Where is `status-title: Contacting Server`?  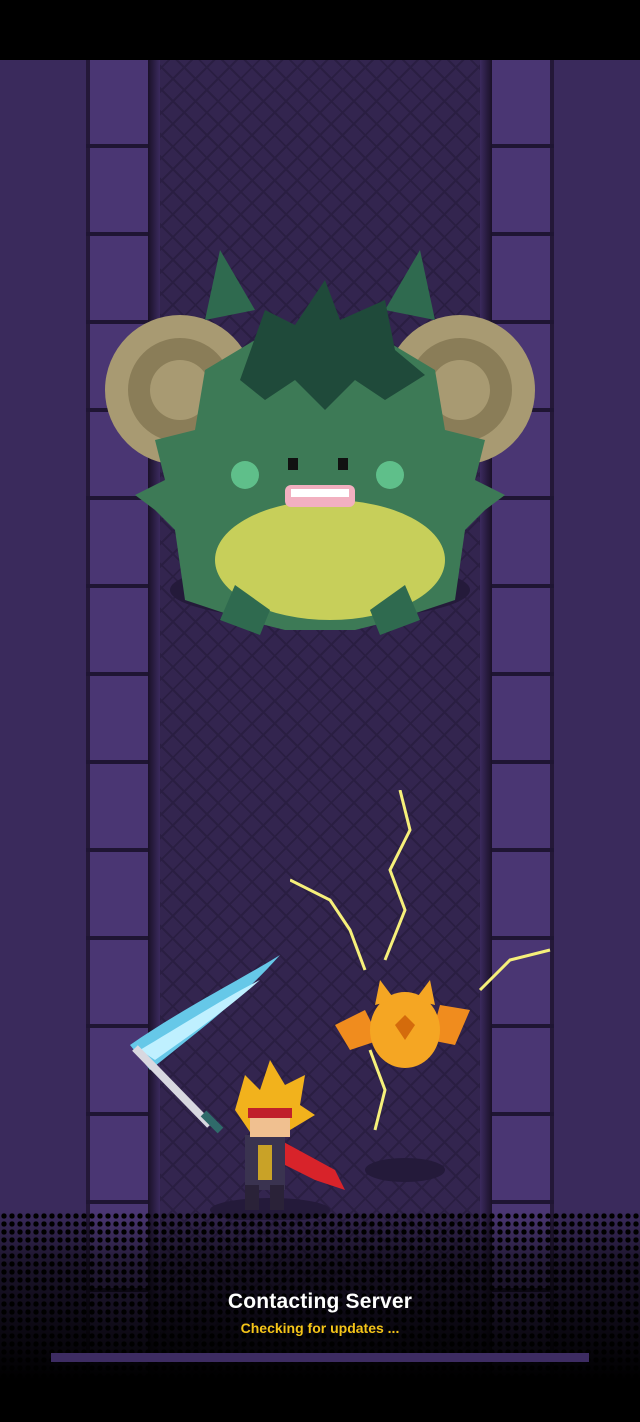 status-title: Contacting Server is located at coordinates (320, 1301).